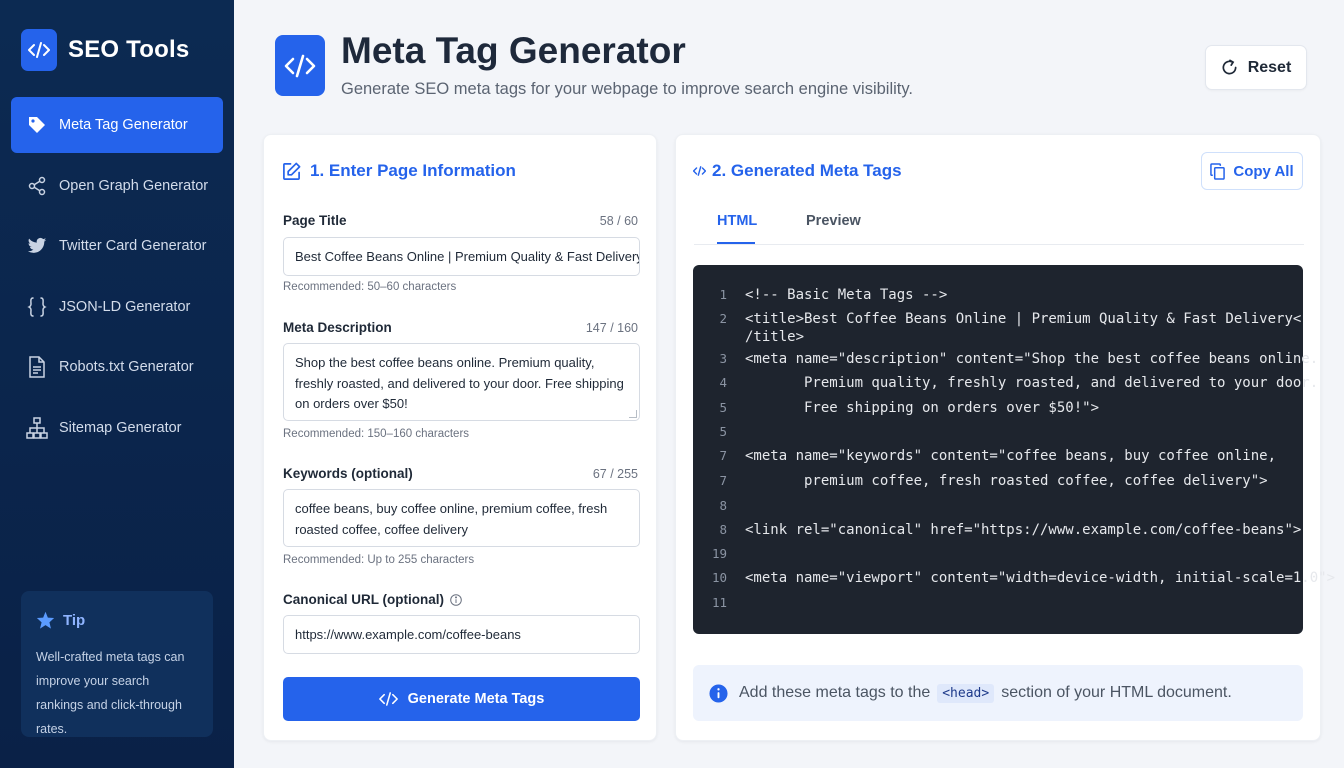 The image size is (1344, 768). What do you see at coordinates (723, 294) in the screenshot?
I see `line-number: 1` at bounding box center [723, 294].